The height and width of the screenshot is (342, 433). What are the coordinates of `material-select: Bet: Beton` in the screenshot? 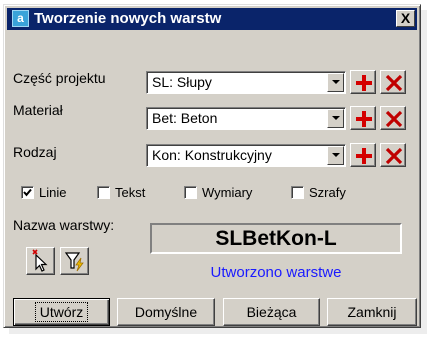 It's located at (246, 118).